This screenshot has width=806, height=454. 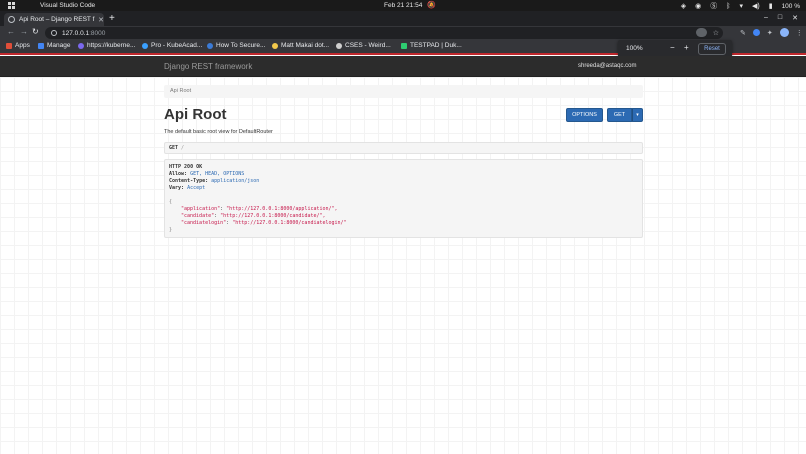 I want to click on site-info-icon, so click(x=54, y=33).